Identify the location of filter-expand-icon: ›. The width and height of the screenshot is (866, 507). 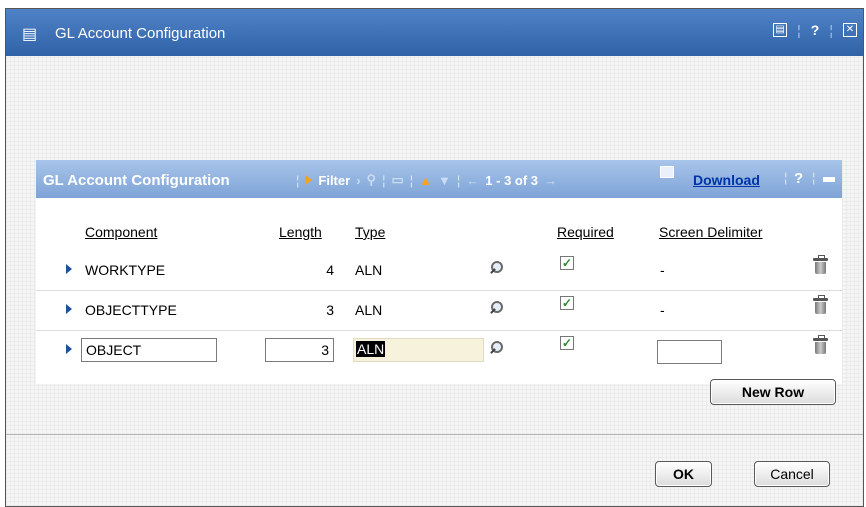
(358, 180).